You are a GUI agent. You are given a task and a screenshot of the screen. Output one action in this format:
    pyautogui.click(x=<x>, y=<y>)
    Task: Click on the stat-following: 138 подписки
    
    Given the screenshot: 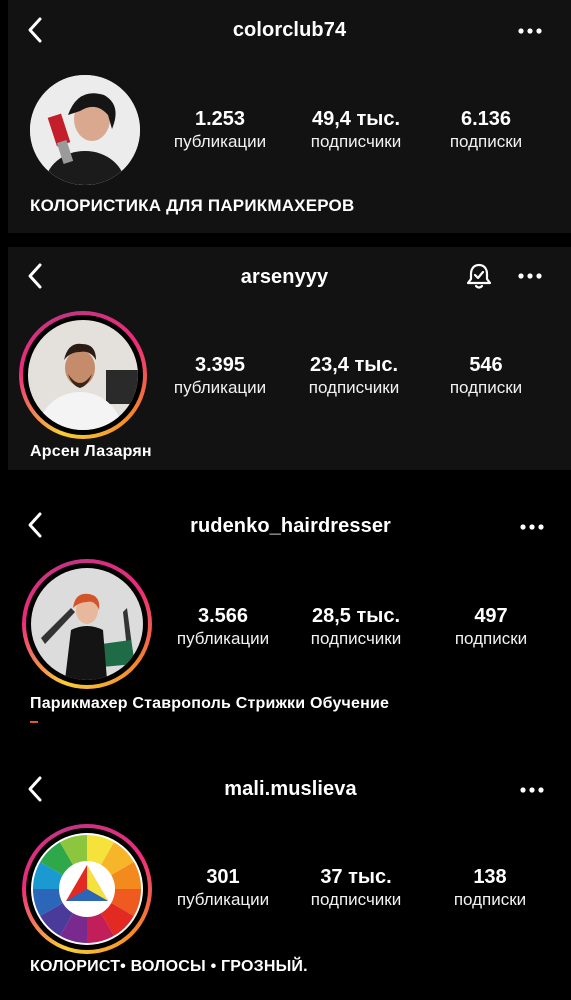 What is the action you would take?
    pyautogui.click(x=490, y=888)
    